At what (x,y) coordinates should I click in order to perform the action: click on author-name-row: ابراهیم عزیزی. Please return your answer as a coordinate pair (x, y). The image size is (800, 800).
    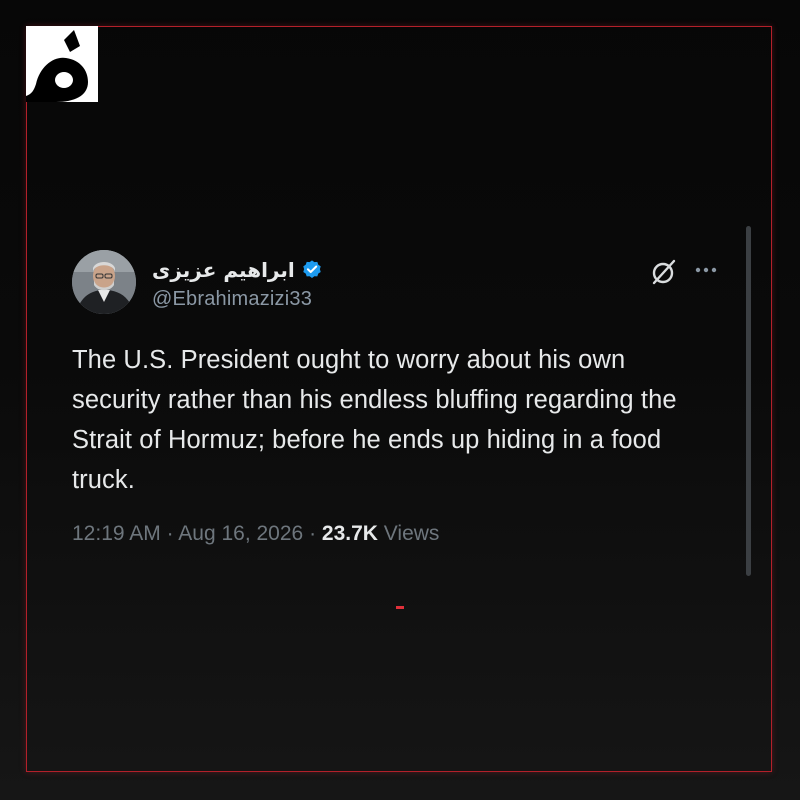
    Looking at the image, I should click on (237, 270).